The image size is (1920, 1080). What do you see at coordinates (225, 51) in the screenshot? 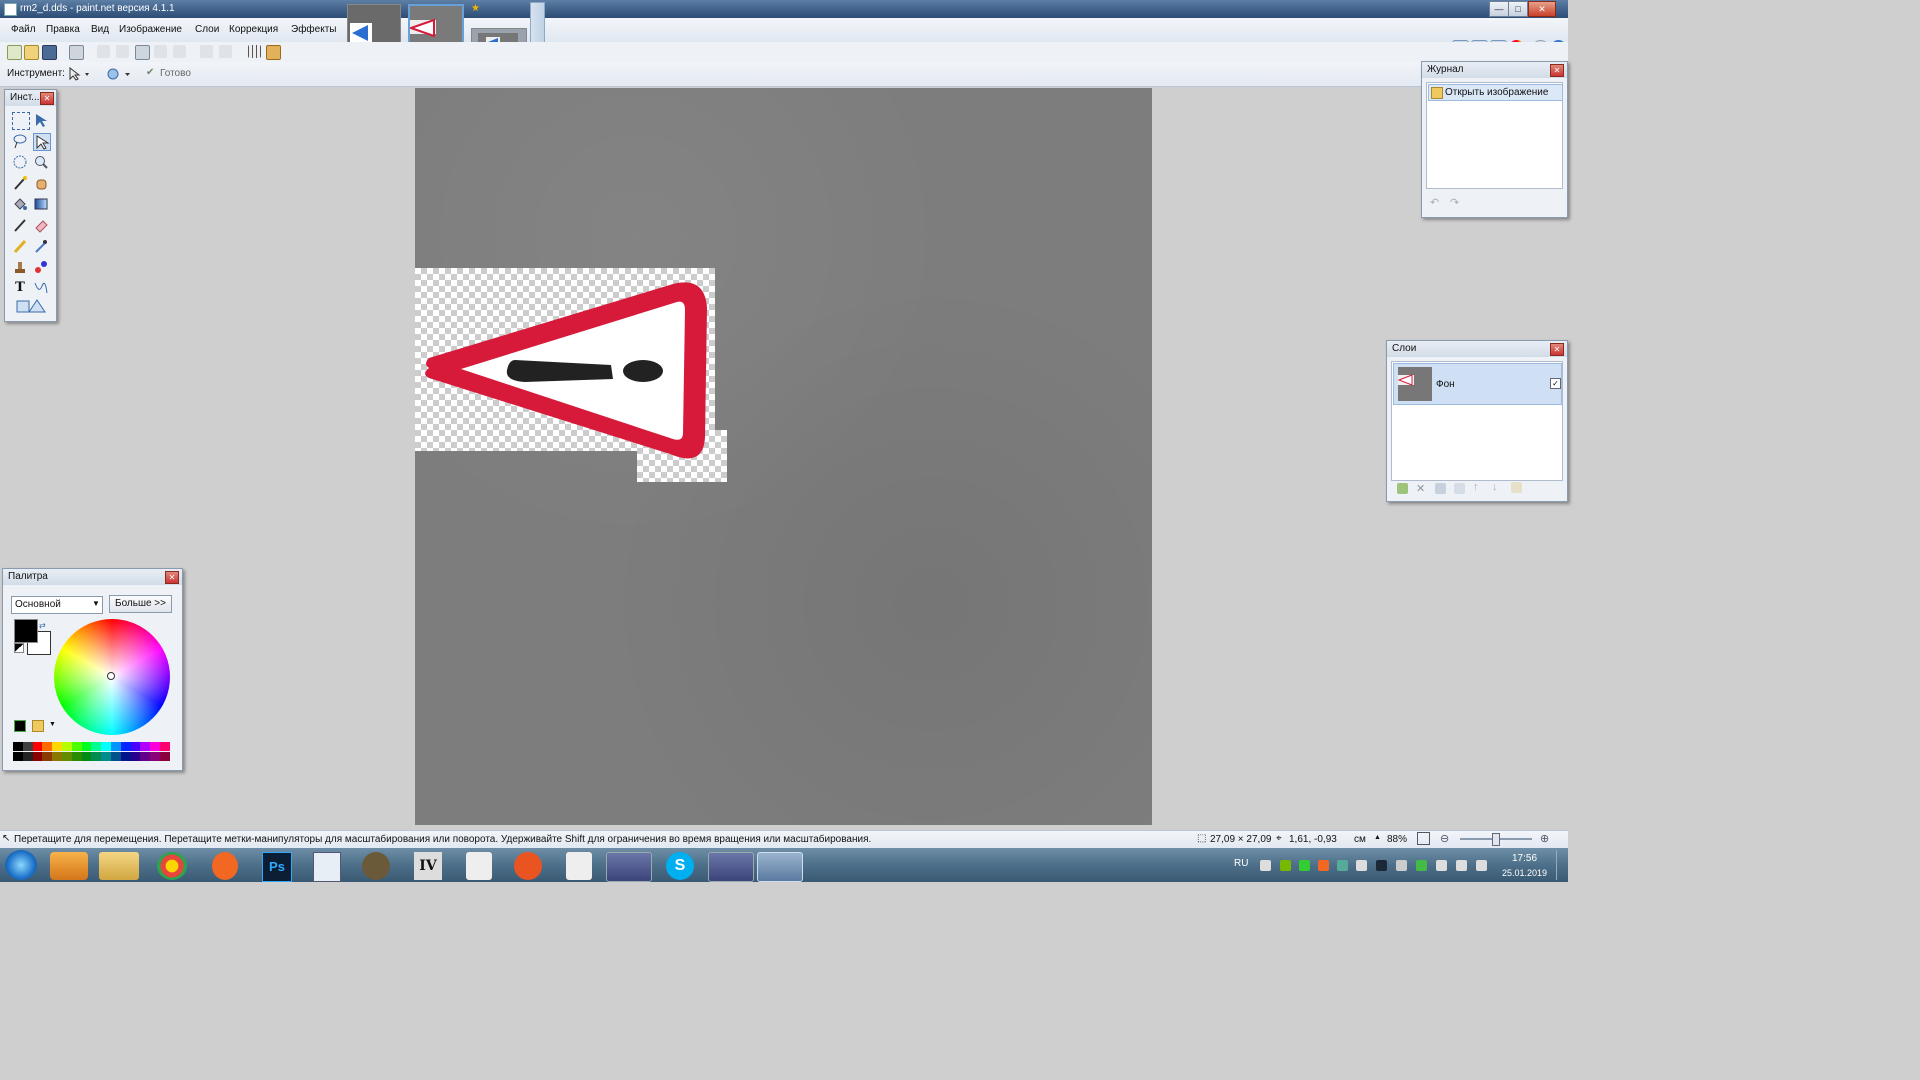
I see `redo-icon` at bounding box center [225, 51].